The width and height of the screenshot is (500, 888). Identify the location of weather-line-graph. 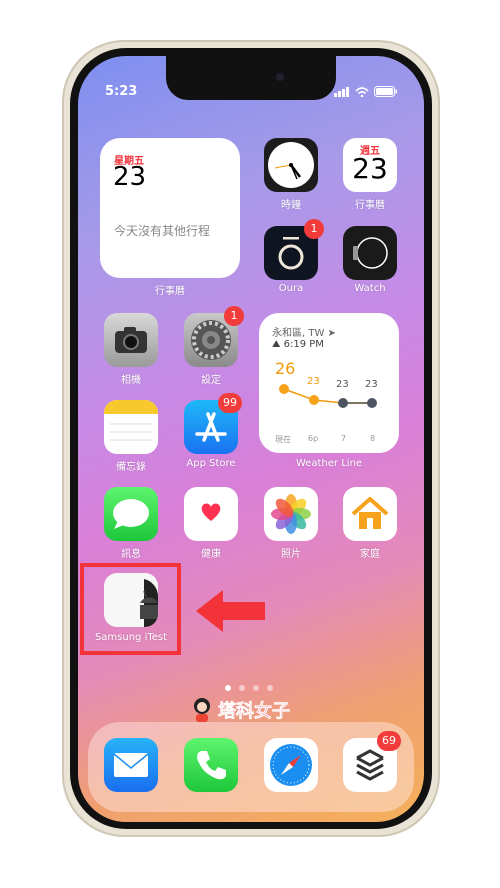
(328, 396).